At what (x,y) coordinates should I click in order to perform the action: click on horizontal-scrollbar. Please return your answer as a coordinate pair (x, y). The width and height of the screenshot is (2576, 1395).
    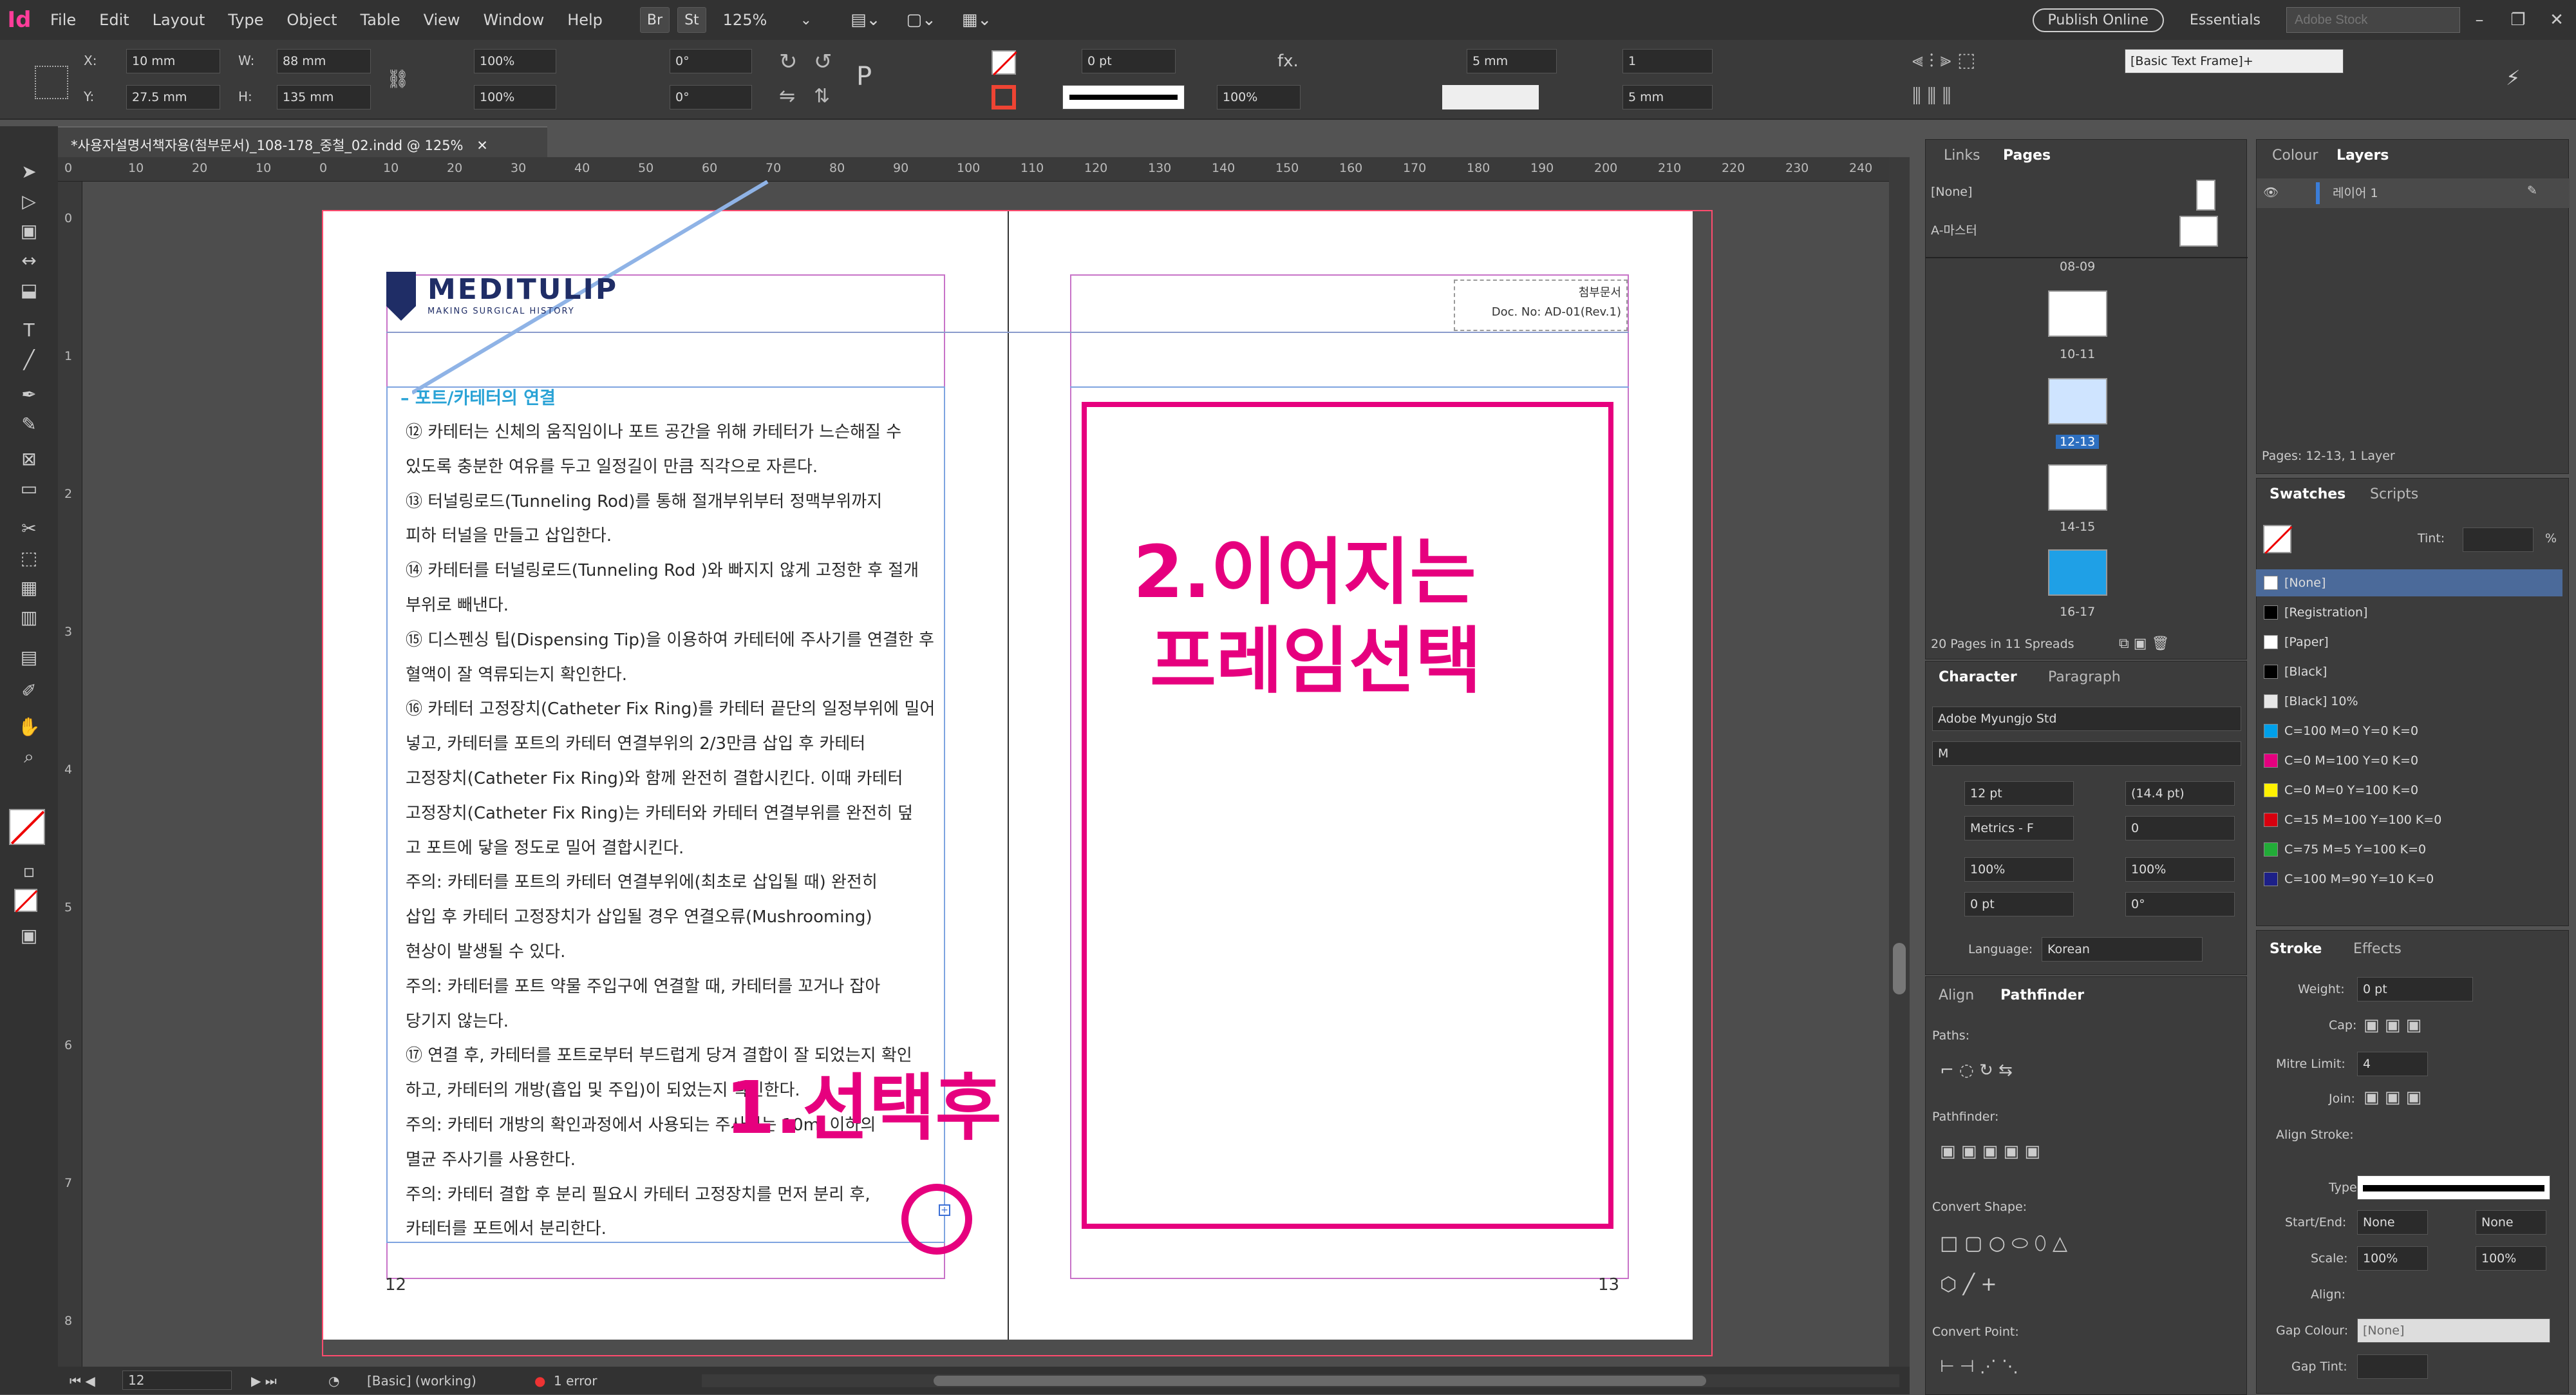
    Looking at the image, I should click on (1300, 1380).